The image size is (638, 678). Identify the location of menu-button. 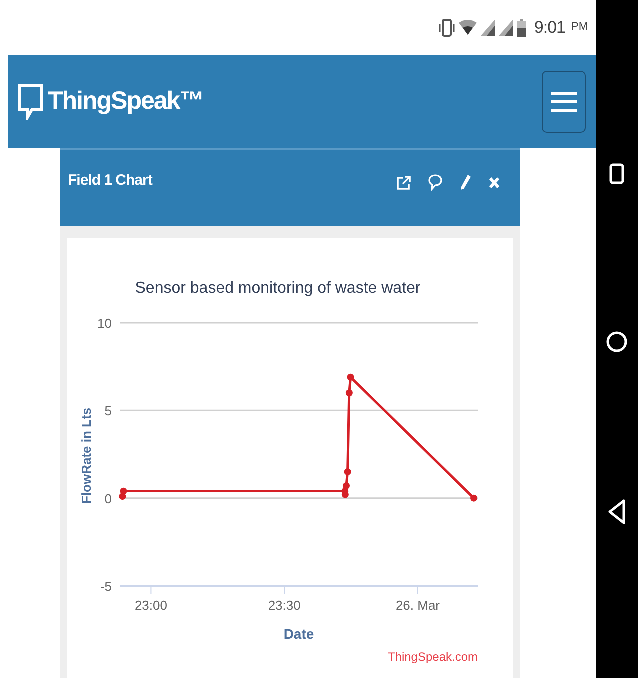
(564, 101).